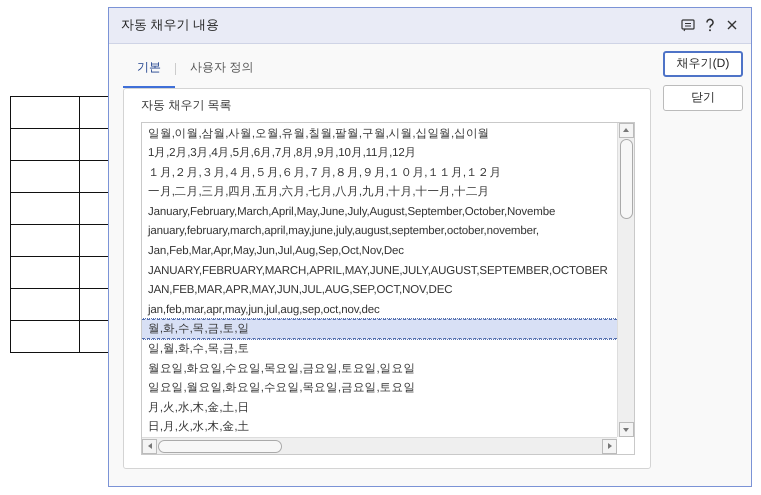 The width and height of the screenshot is (761, 495). Describe the element at coordinates (379, 445) in the screenshot. I see `horizontal-scrollbar` at that location.